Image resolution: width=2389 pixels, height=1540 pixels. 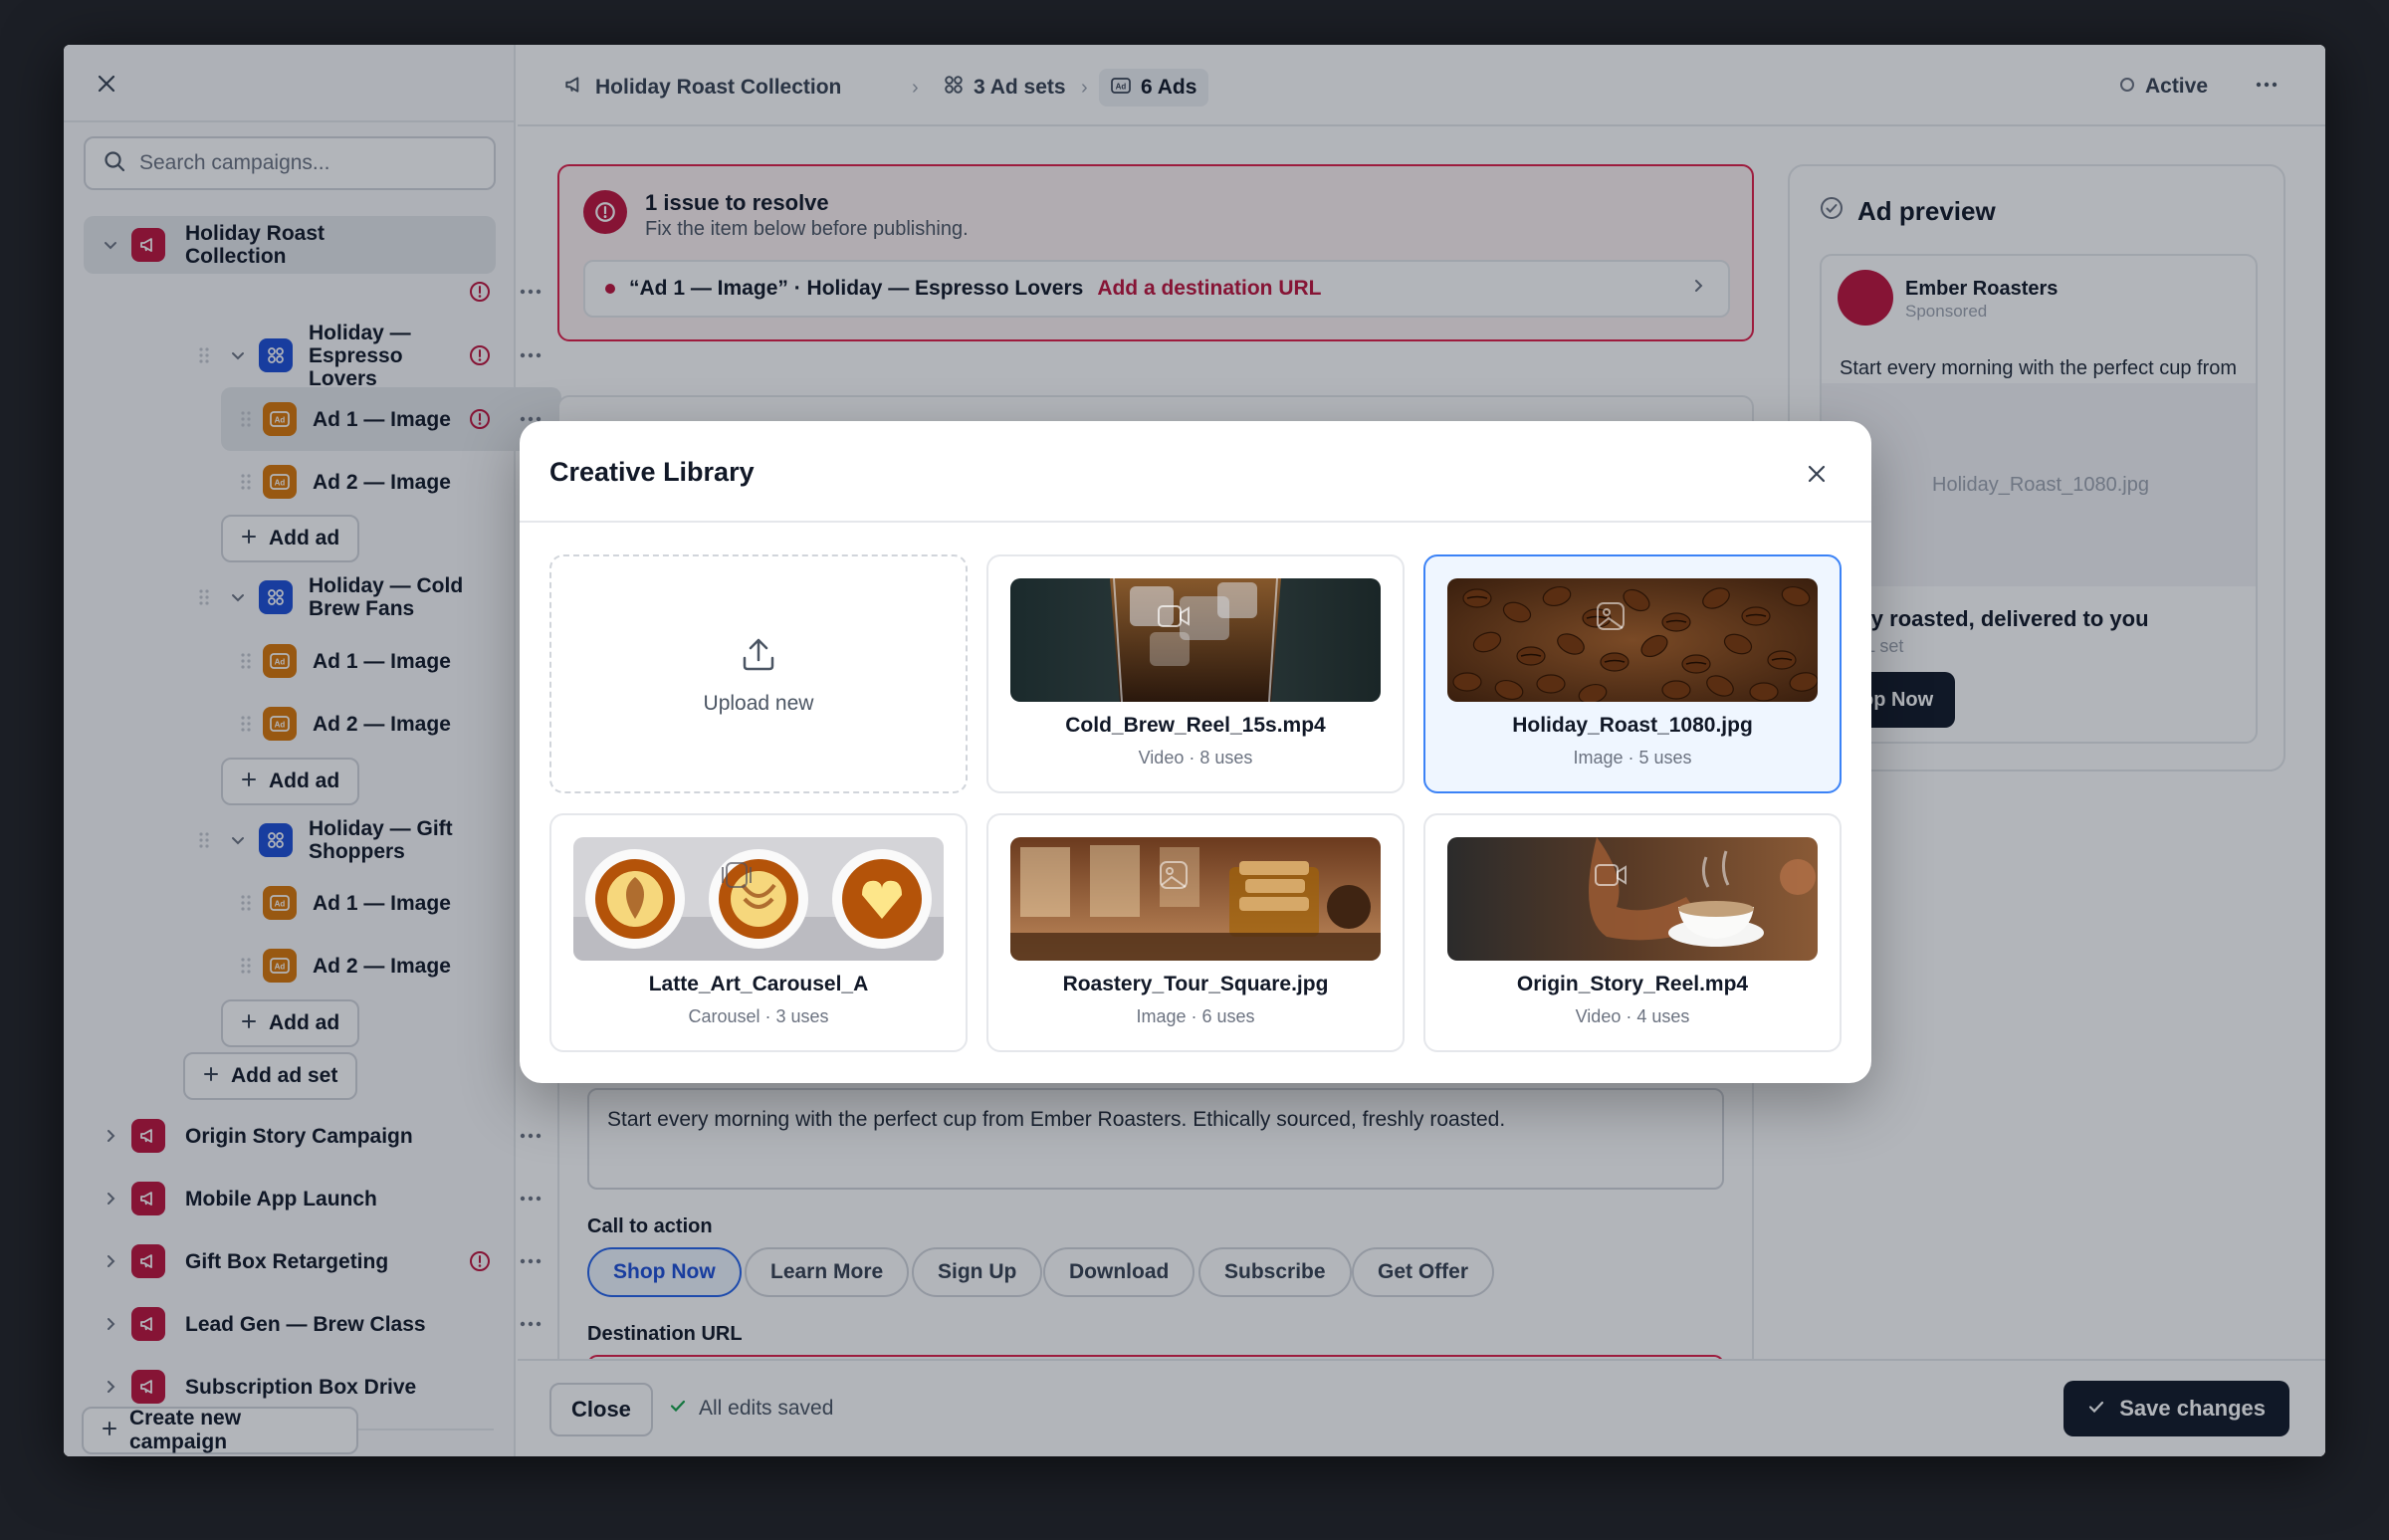 I want to click on asset-name: Cold_Brew_Reel_15s.mp4, so click(x=1195, y=726).